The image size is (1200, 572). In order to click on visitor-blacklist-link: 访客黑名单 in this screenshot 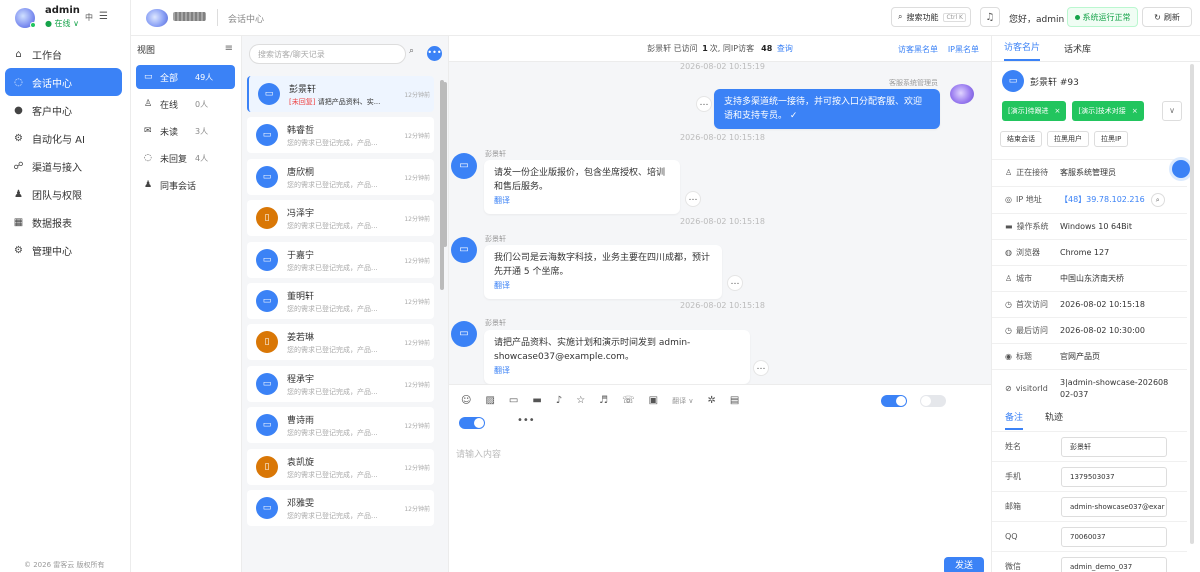, I will do `click(918, 49)`.